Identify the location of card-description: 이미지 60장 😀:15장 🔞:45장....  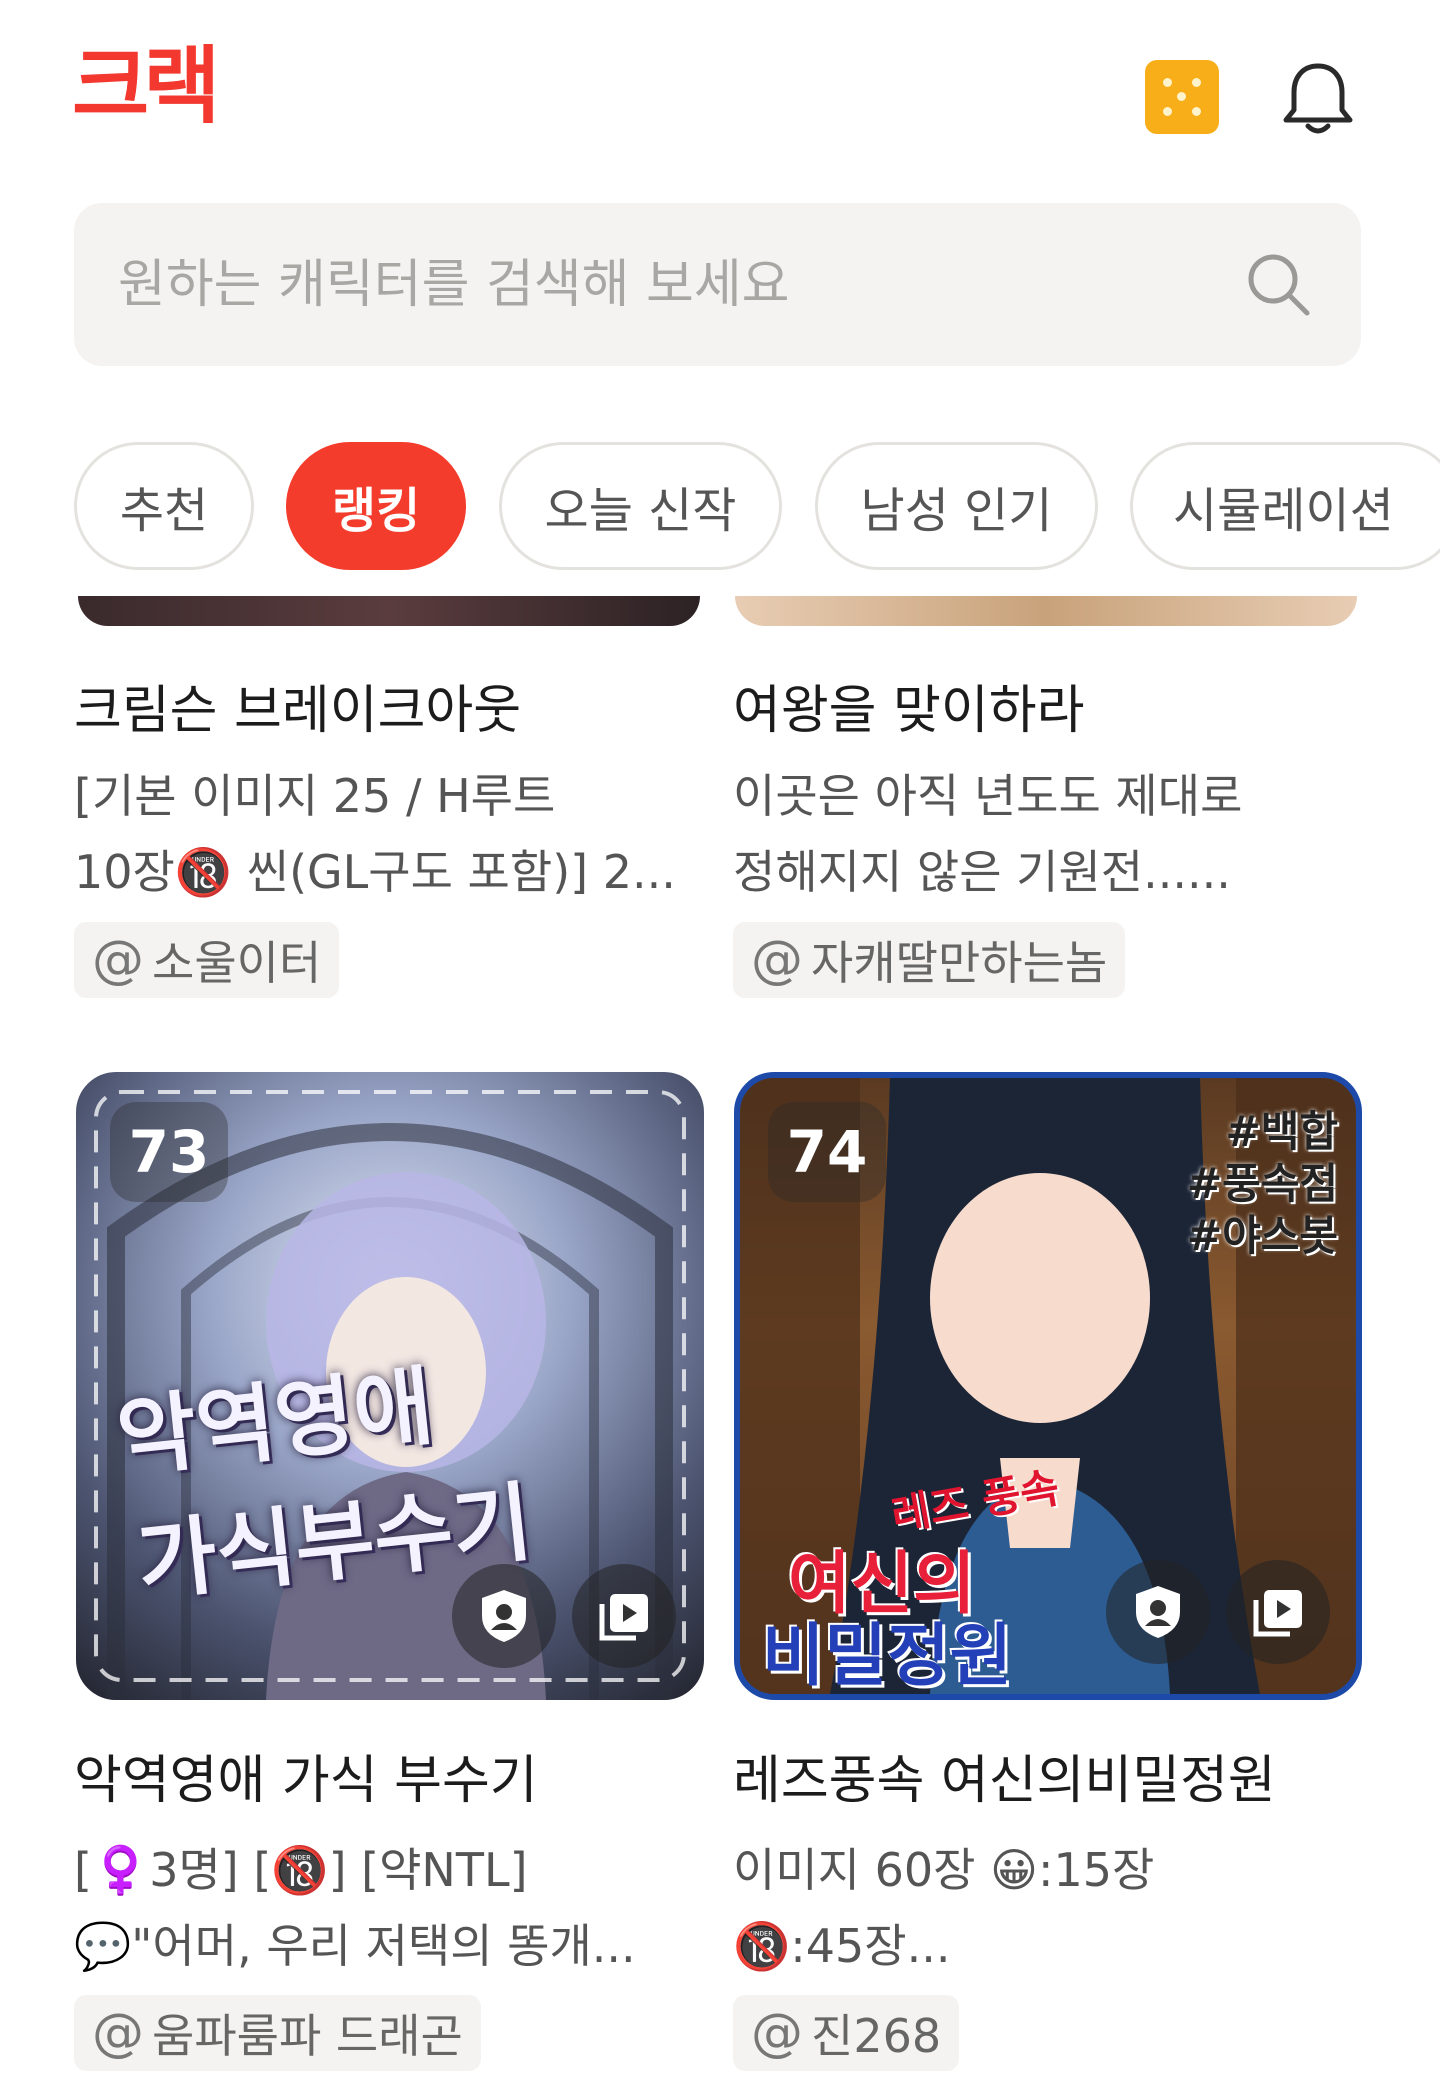
(1053, 1908).